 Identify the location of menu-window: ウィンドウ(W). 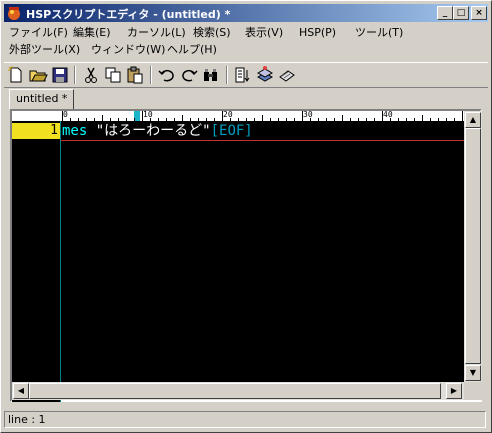
(128, 49).